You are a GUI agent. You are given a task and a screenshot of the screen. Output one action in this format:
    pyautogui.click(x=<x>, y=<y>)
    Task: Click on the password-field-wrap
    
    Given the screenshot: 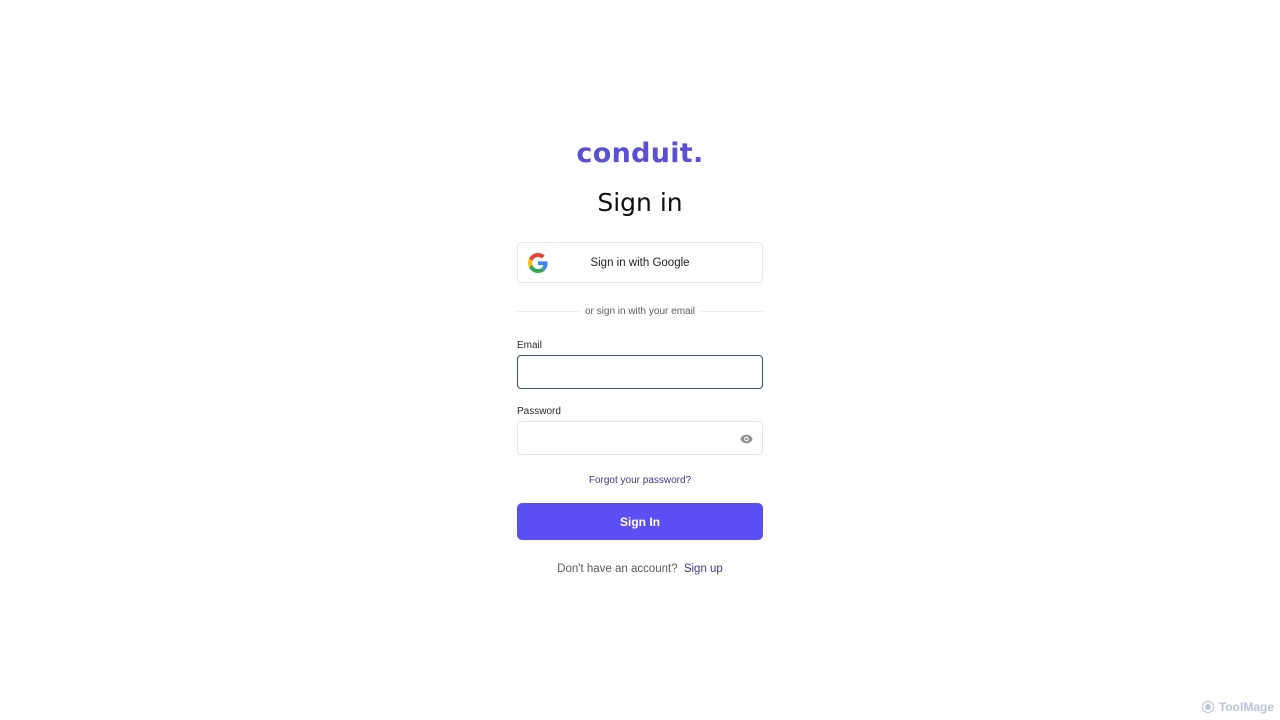 What is the action you would take?
    pyautogui.click(x=640, y=438)
    